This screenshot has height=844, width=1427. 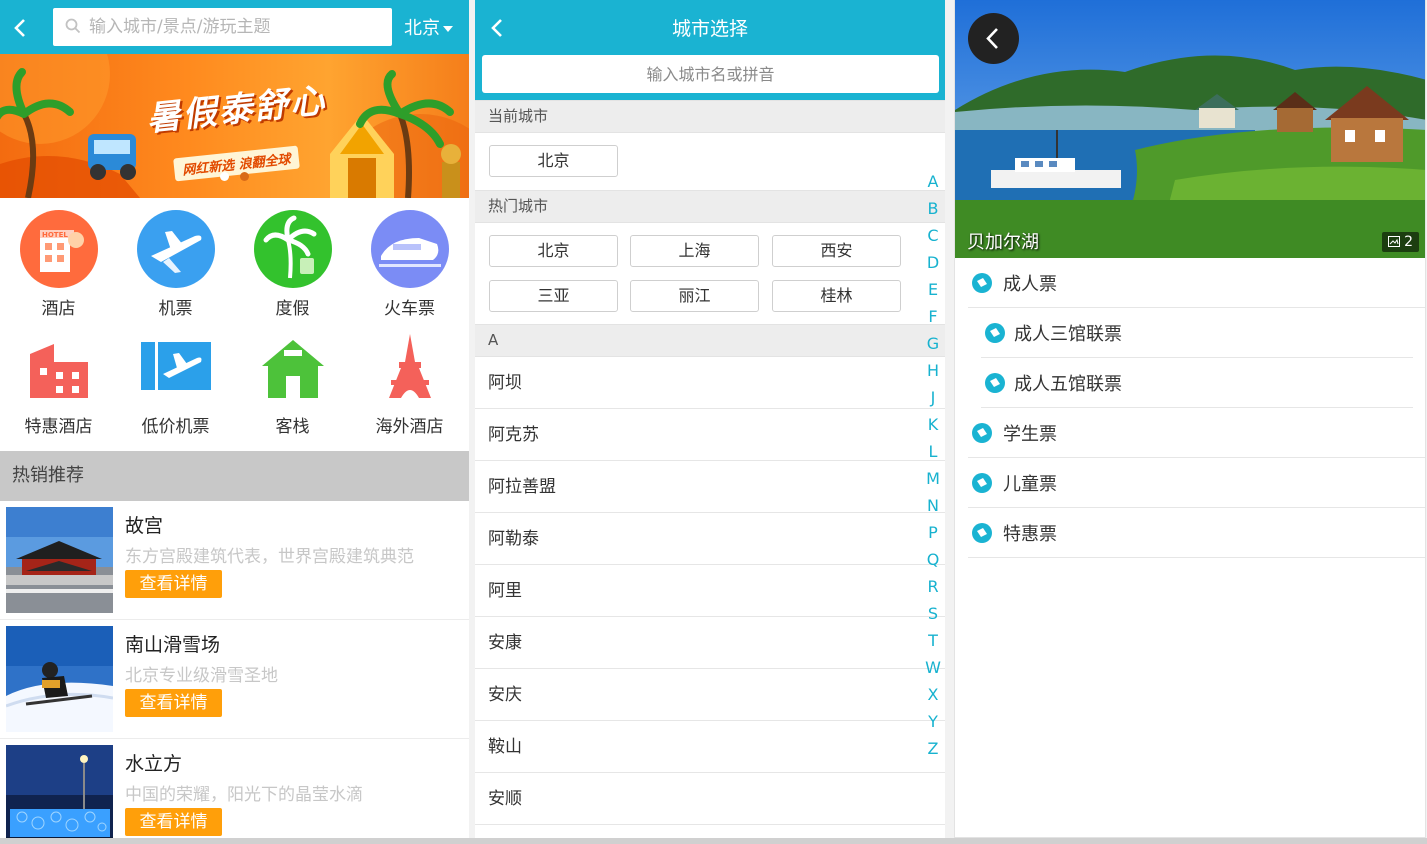 What do you see at coordinates (448, 29) in the screenshot?
I see `caret-down-icon` at bounding box center [448, 29].